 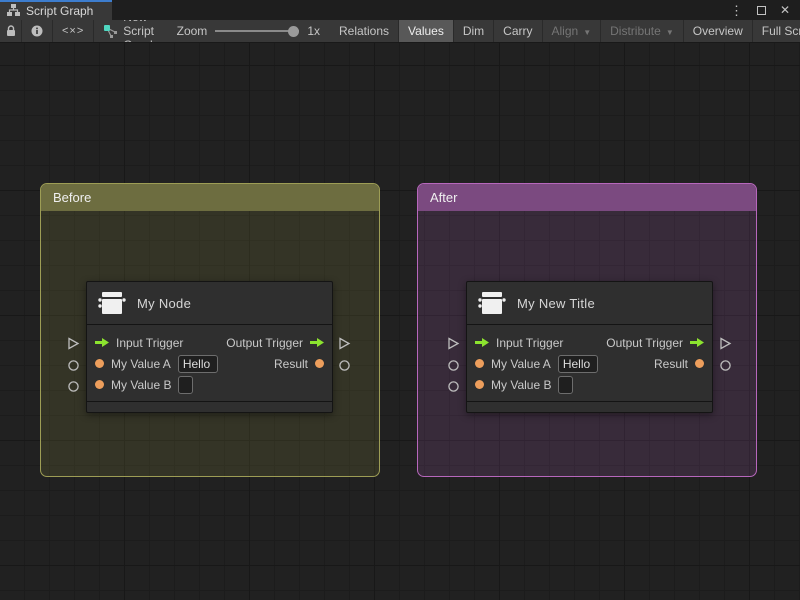 I want to click on distribute-label: Distribute, so click(x=635, y=31).